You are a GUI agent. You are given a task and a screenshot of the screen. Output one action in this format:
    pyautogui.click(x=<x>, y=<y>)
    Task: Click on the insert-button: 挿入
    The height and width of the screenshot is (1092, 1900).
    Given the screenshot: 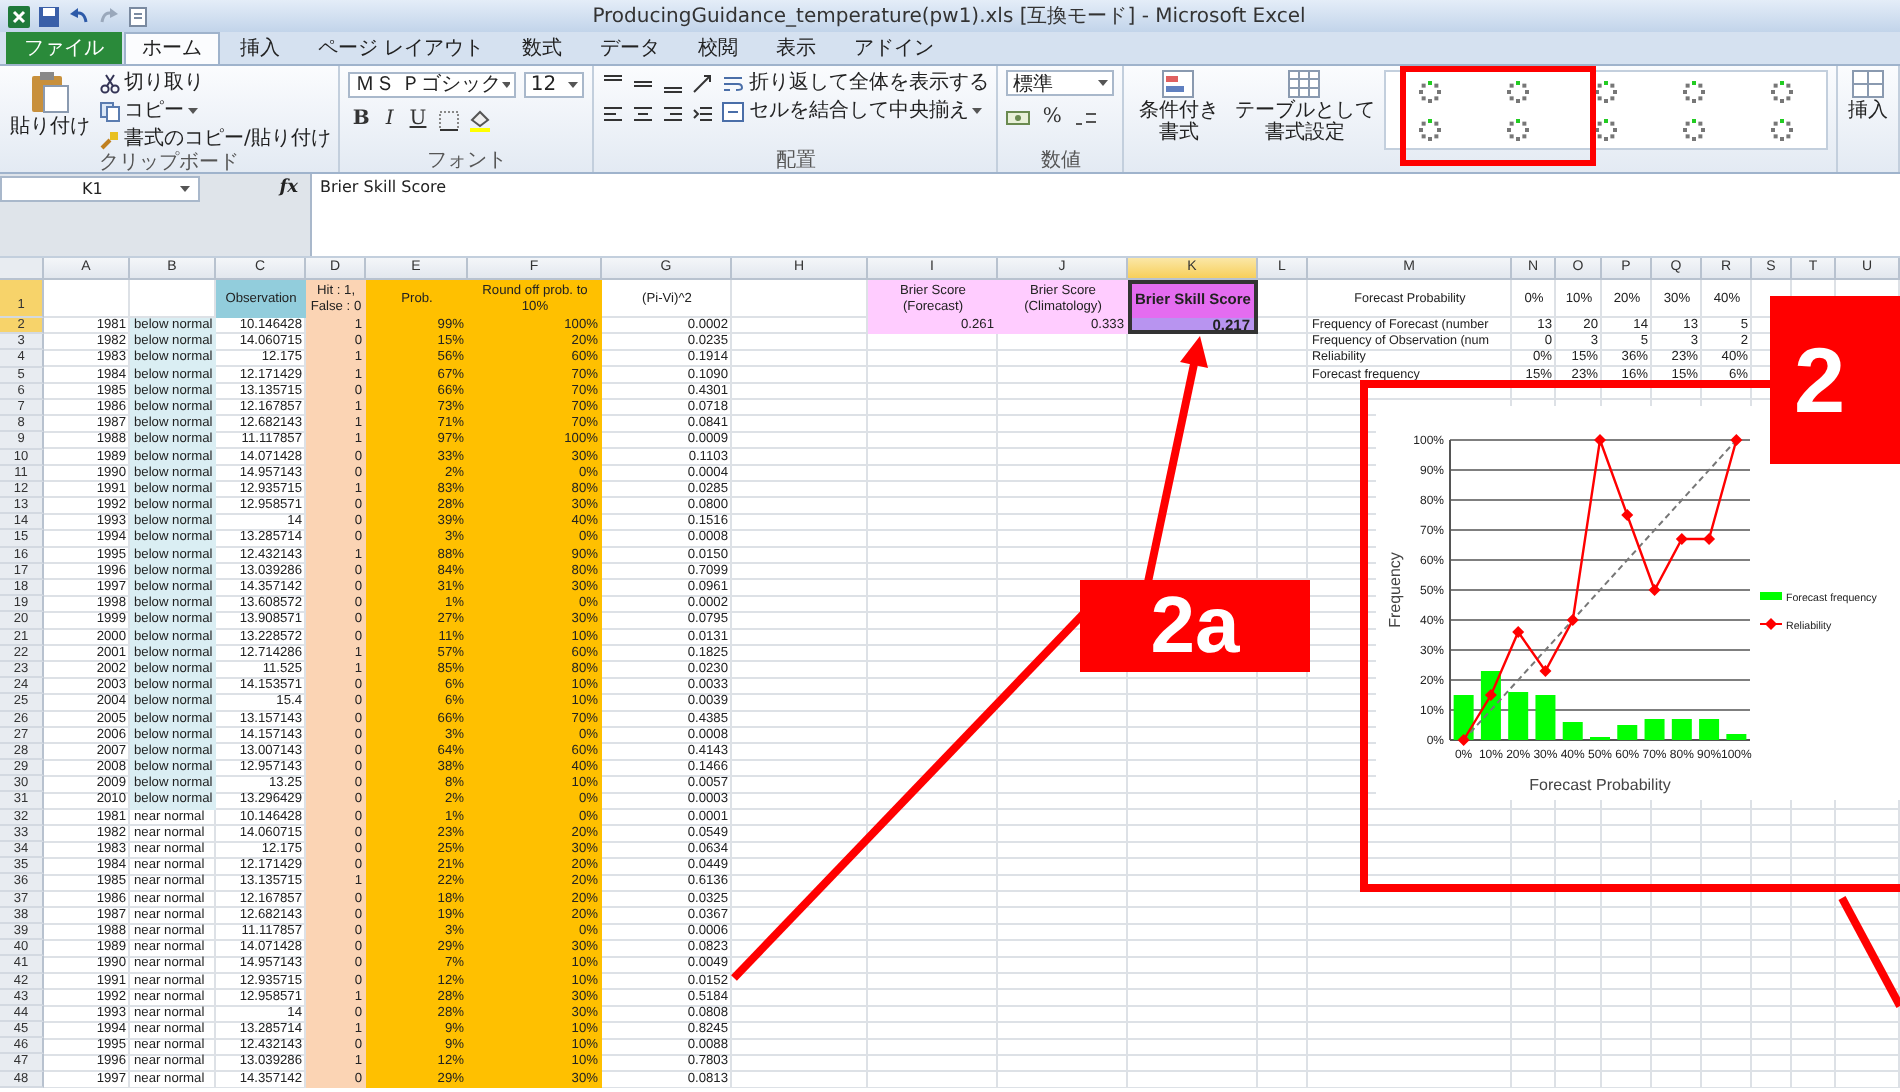 What is the action you would take?
    pyautogui.click(x=1868, y=96)
    